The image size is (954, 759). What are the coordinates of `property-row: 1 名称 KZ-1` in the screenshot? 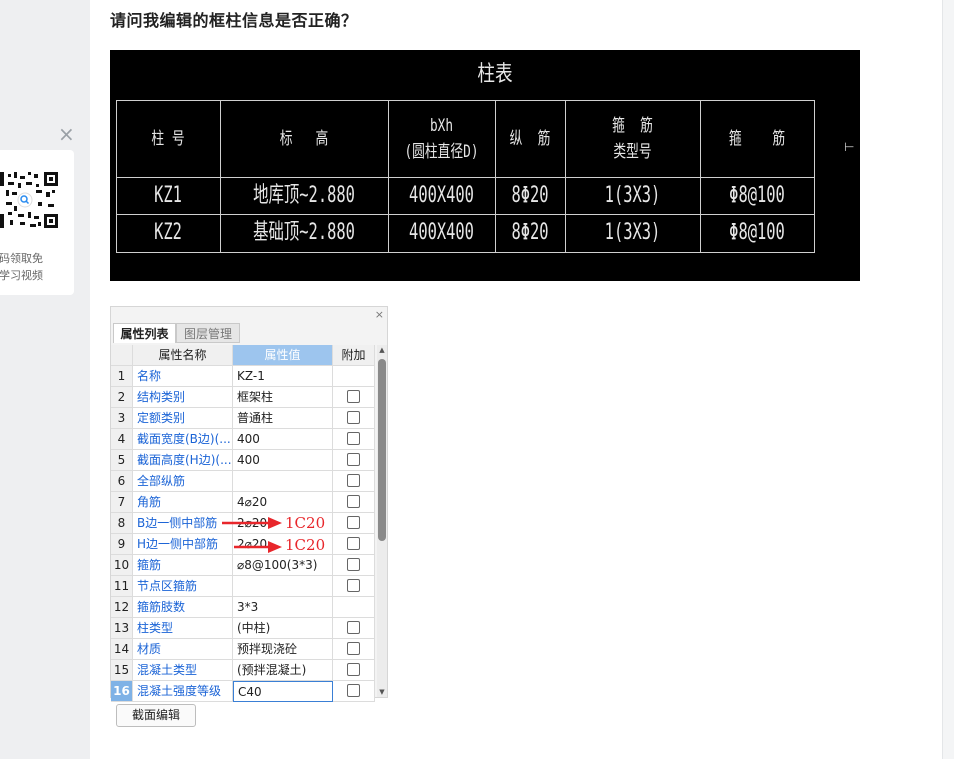 It's located at (243, 376).